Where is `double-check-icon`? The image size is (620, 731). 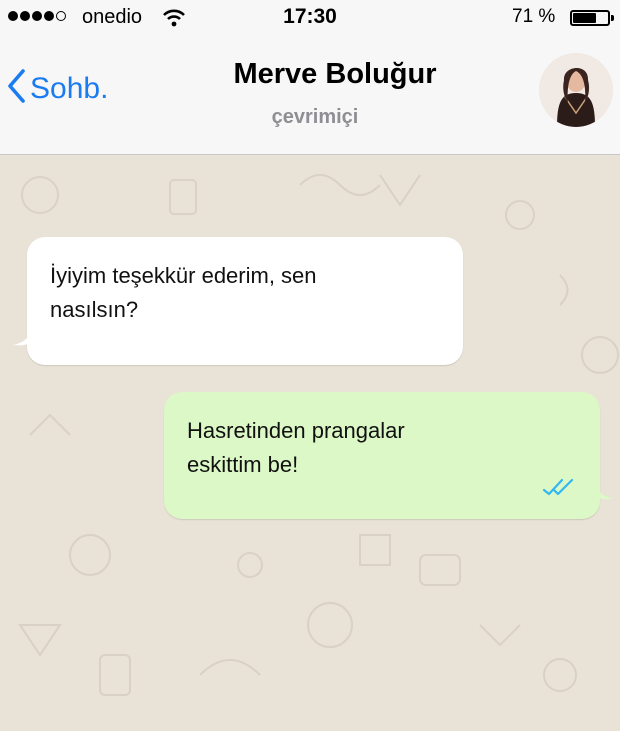 double-check-icon is located at coordinates (559, 489).